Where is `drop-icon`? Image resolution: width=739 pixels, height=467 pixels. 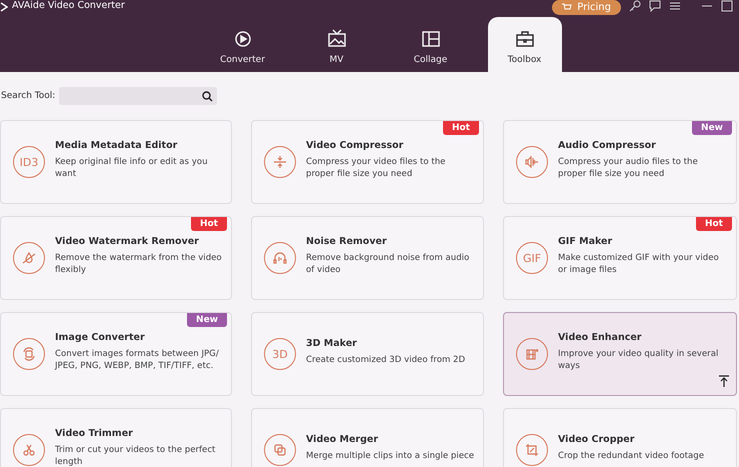
drop-icon is located at coordinates (29, 258).